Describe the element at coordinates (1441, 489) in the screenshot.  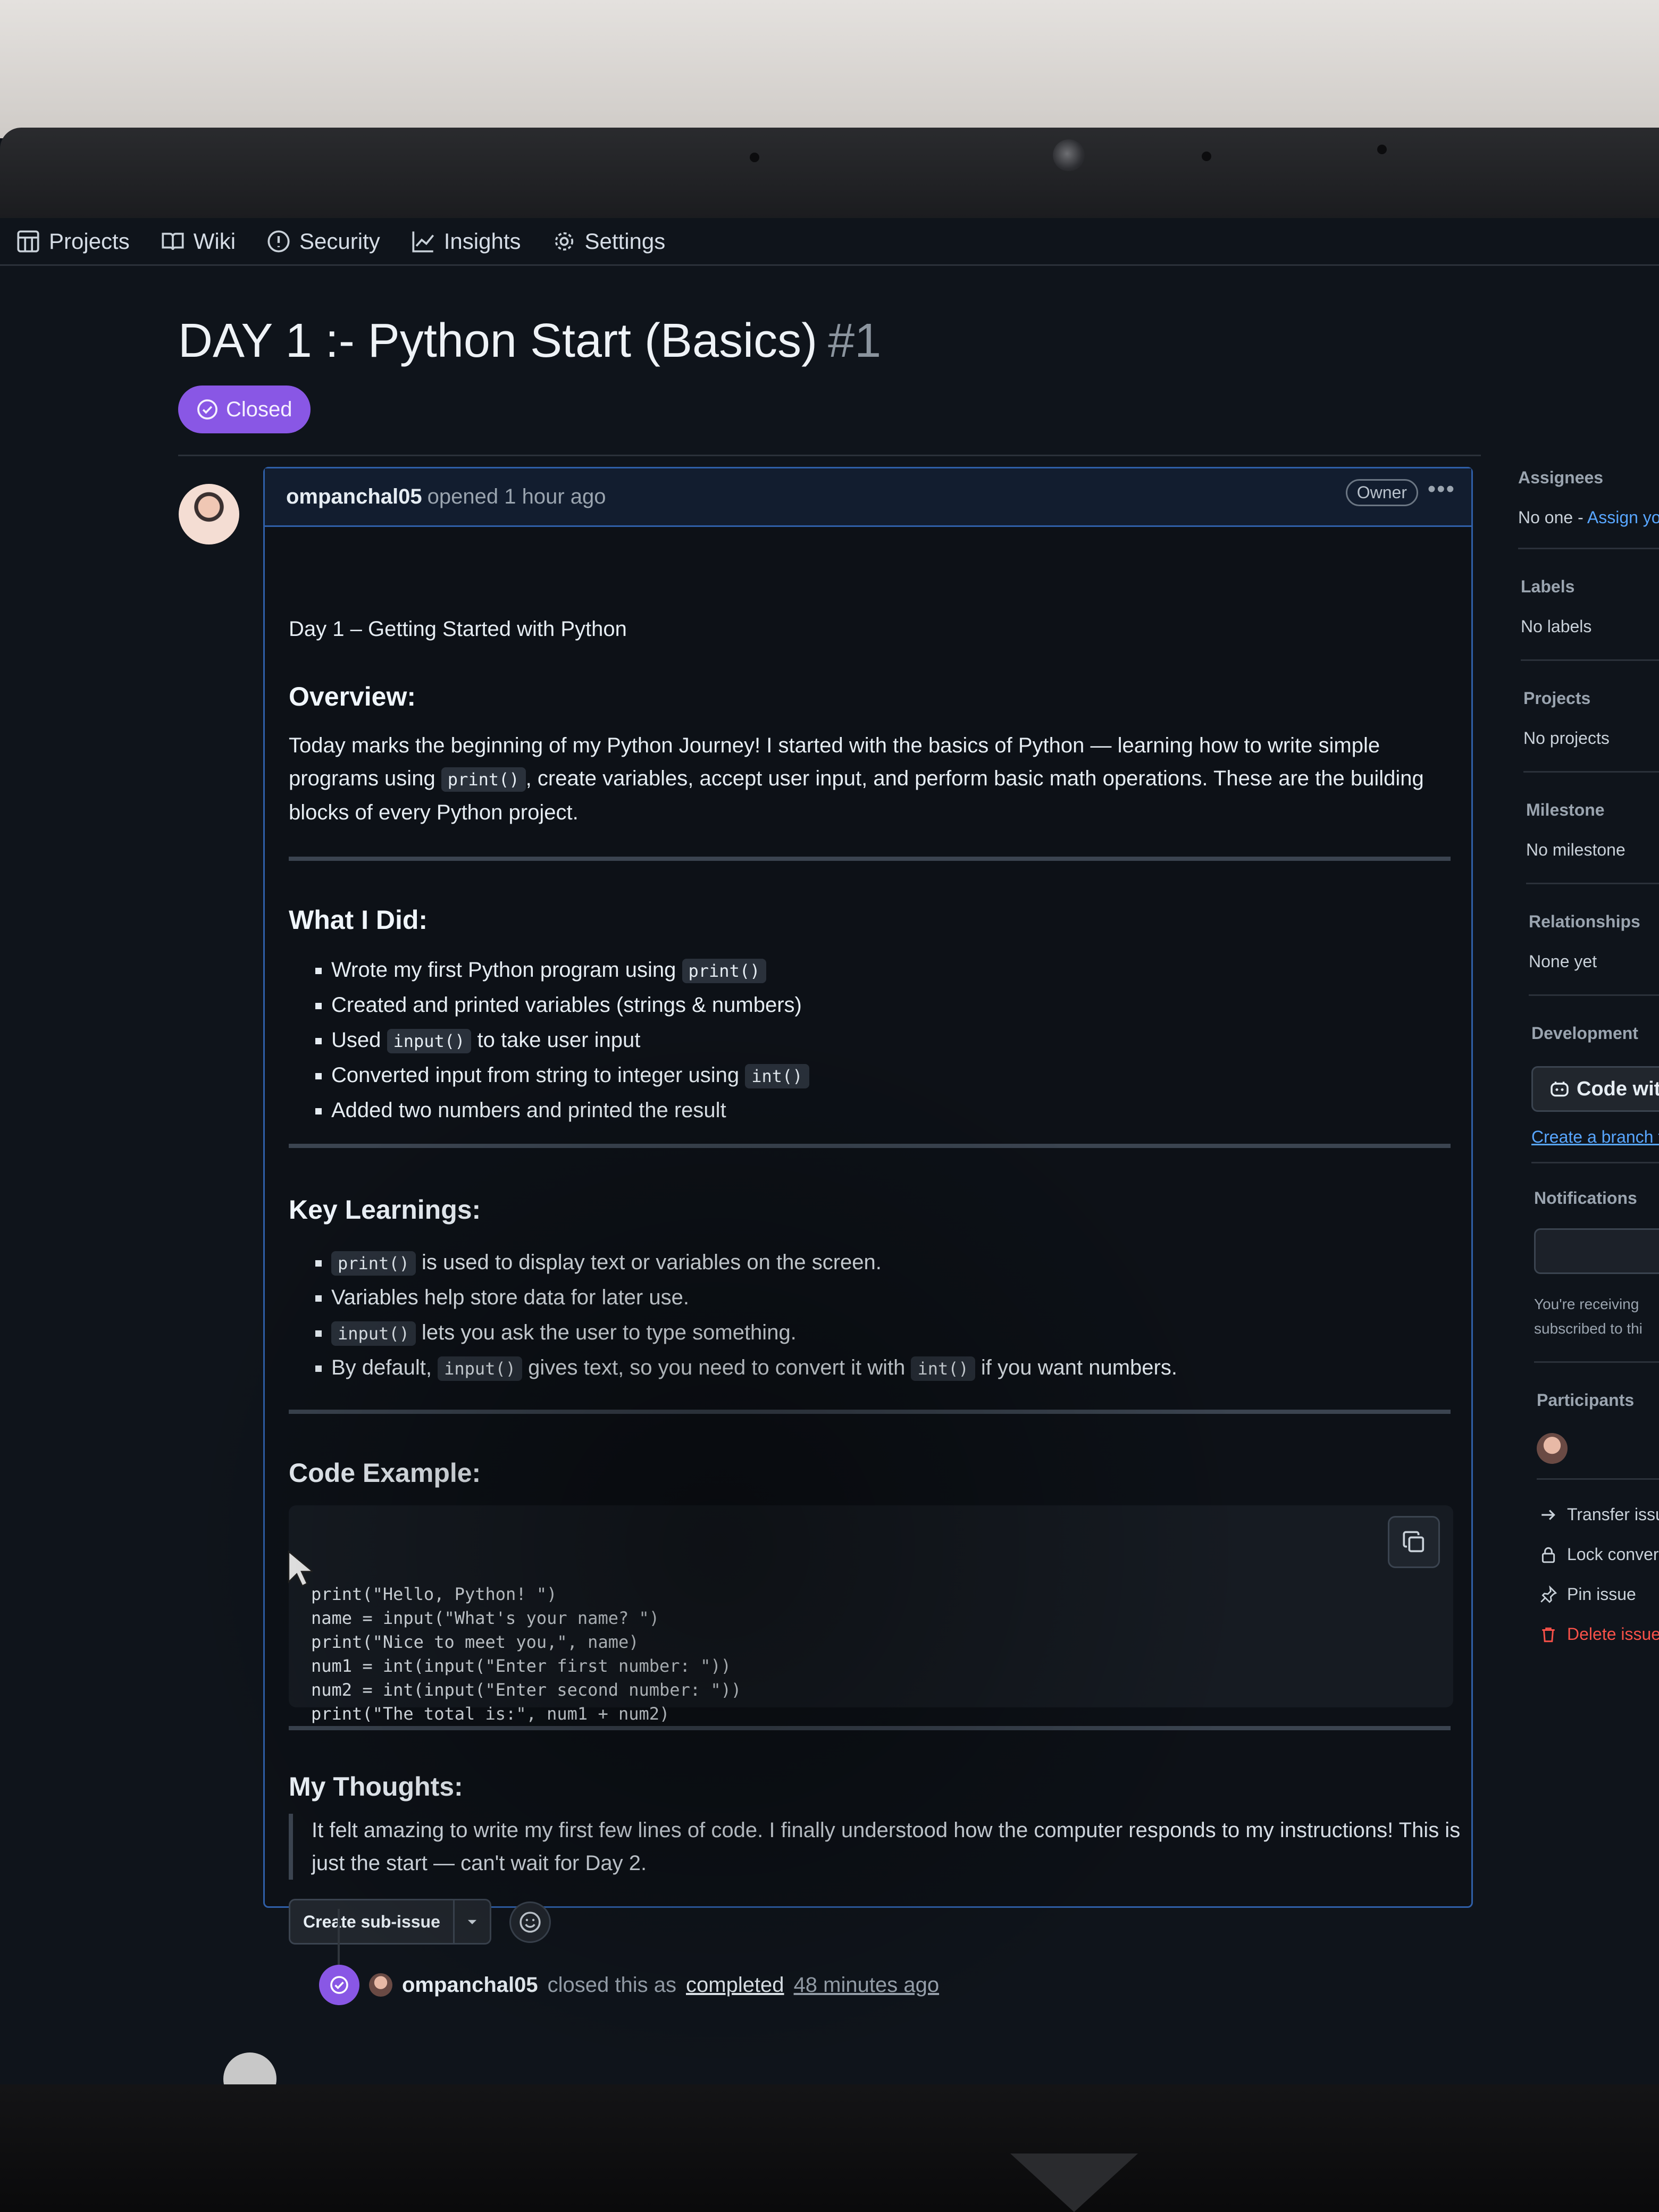
I see `kebab-menu-icon: •••` at that location.